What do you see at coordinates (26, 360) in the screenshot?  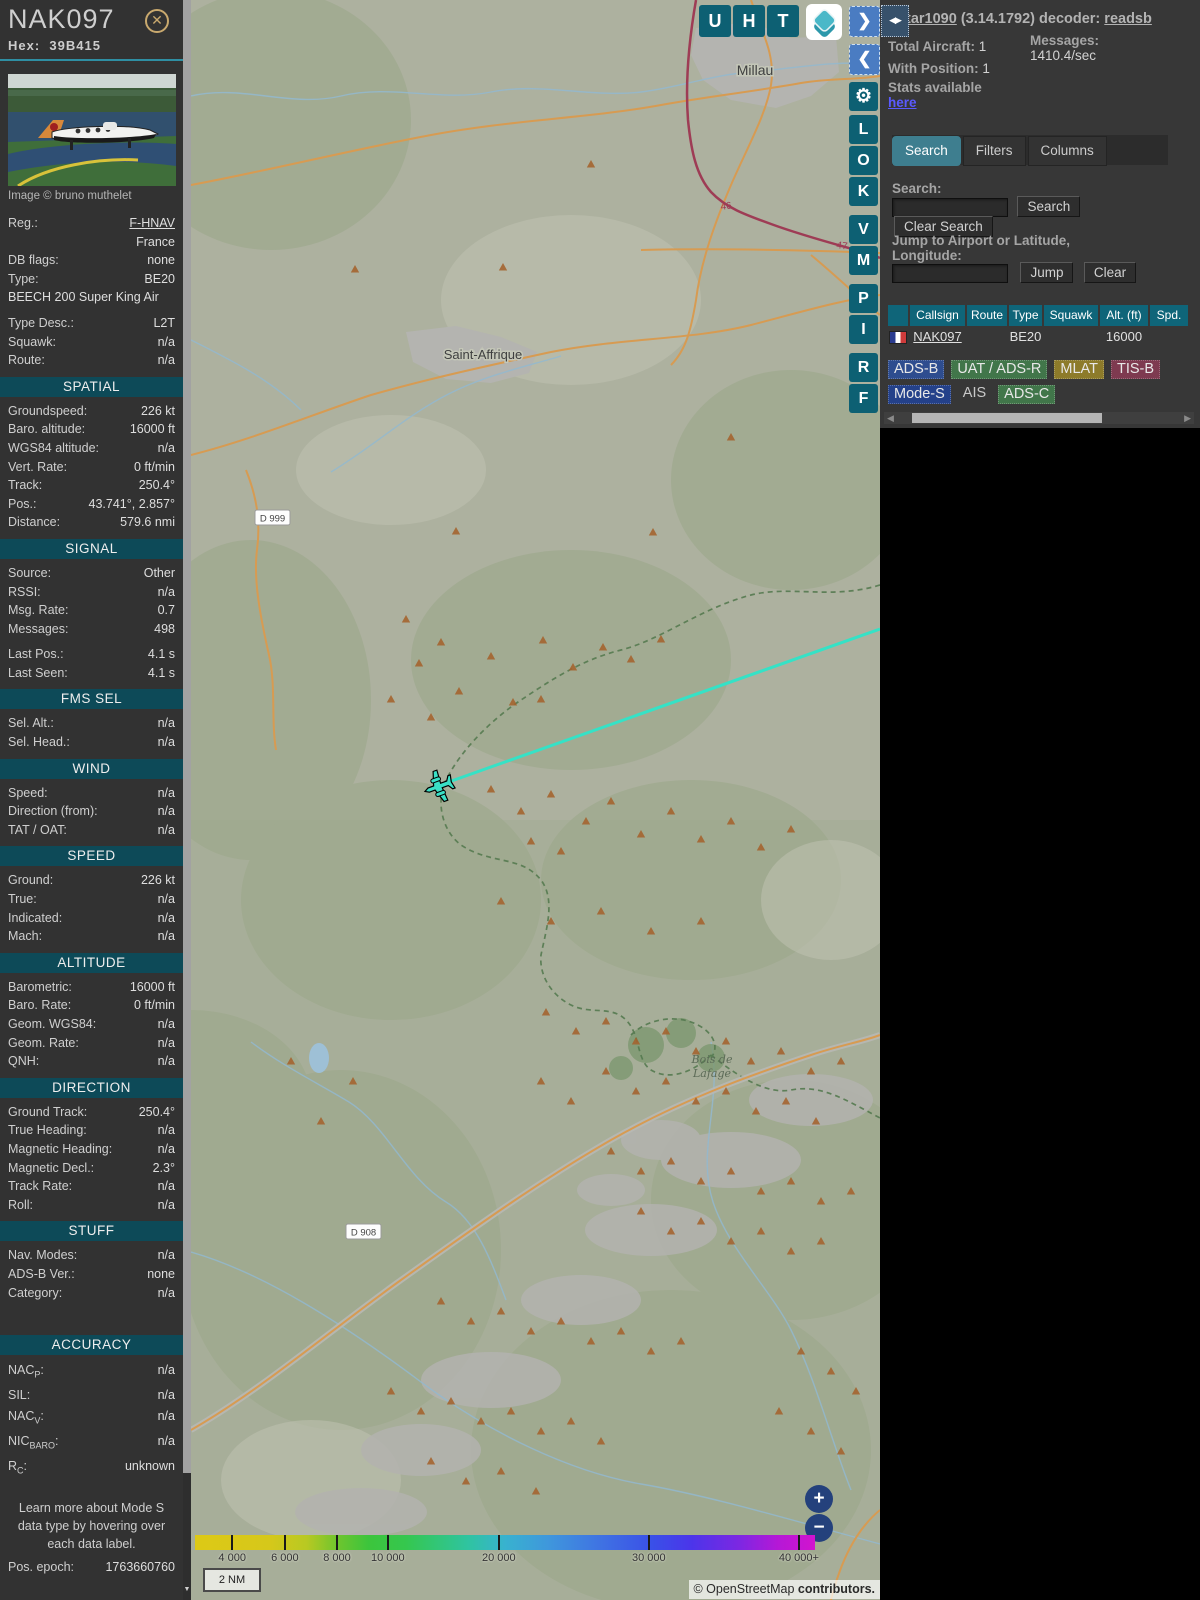 I see `data-label: Route:` at bounding box center [26, 360].